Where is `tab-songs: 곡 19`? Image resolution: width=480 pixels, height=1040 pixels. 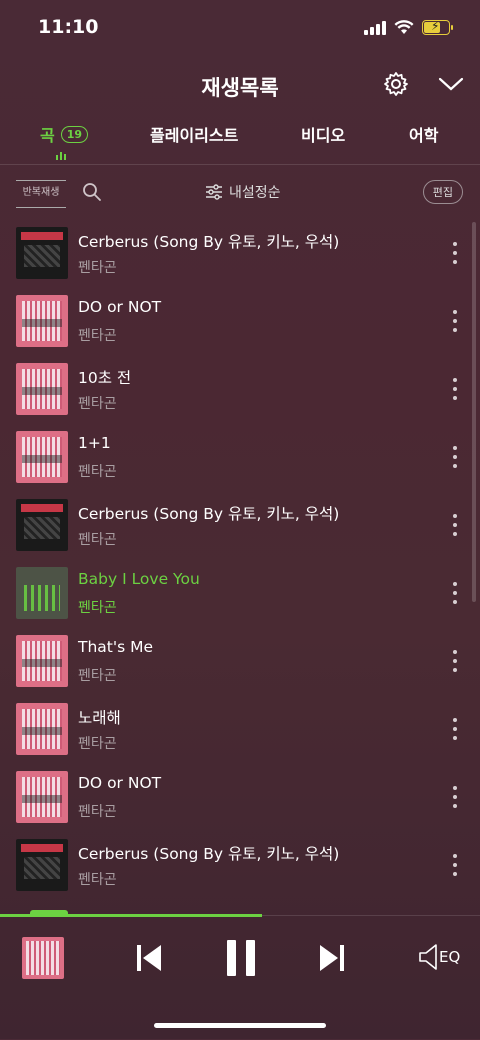 tab-songs: 곡 19 is located at coordinates (64, 134).